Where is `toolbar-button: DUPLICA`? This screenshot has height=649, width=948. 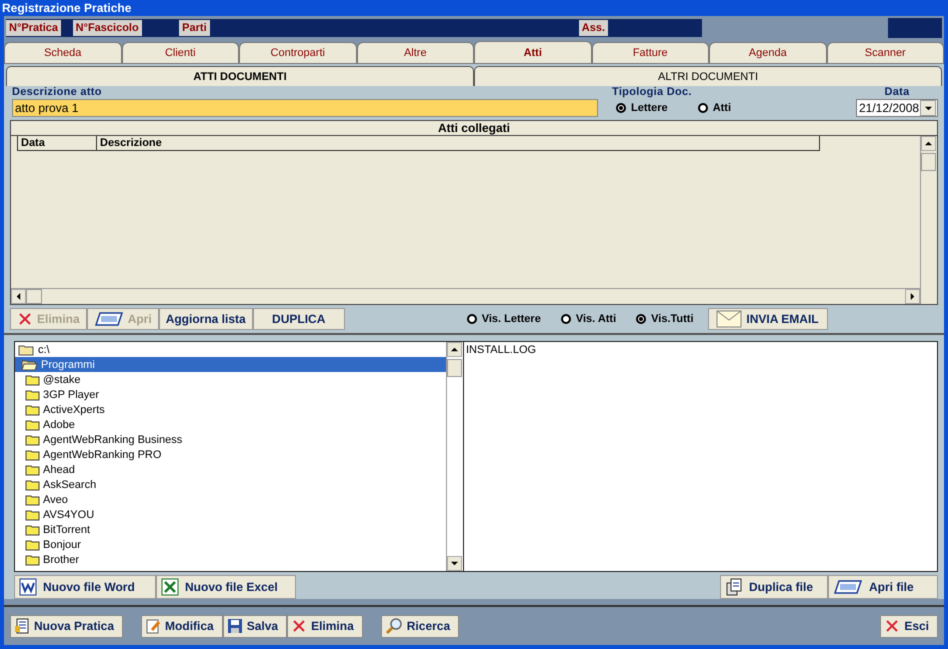
toolbar-button: DUPLICA is located at coordinates (298, 319).